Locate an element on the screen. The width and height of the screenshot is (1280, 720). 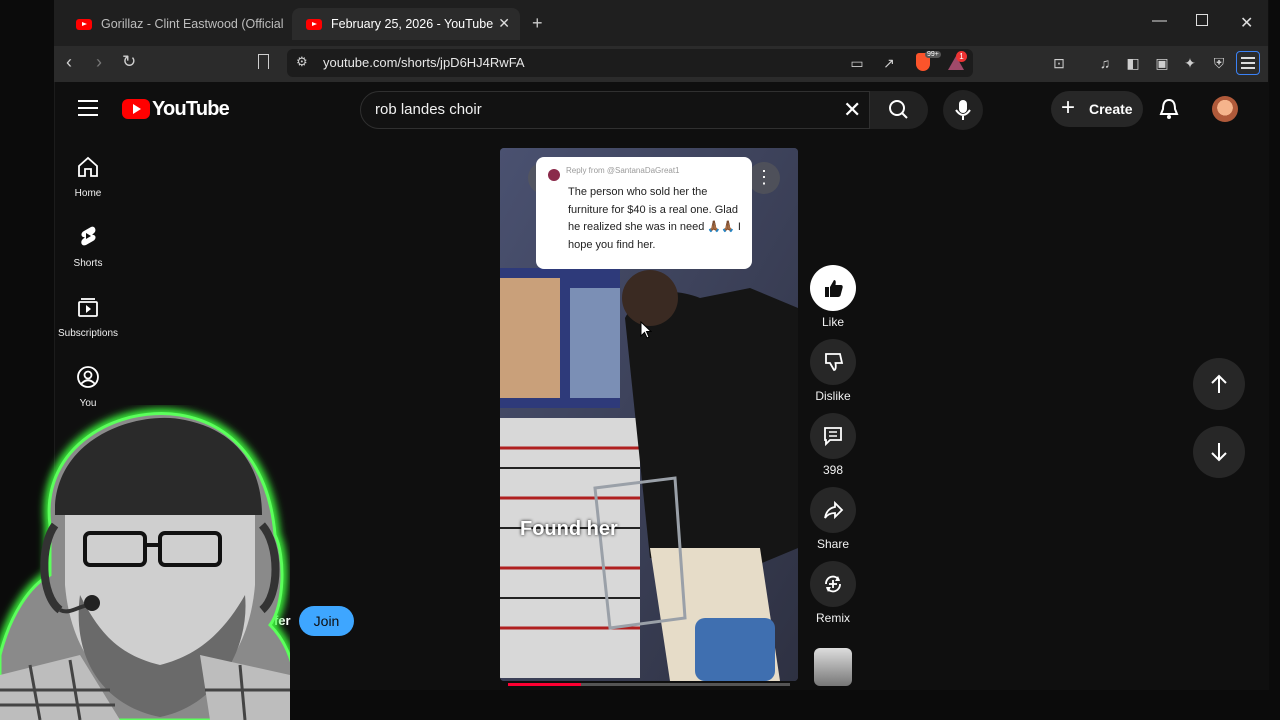
url-text: youtube.com/shorts/jpD6HJ4RwFA is located at coordinates (424, 62).